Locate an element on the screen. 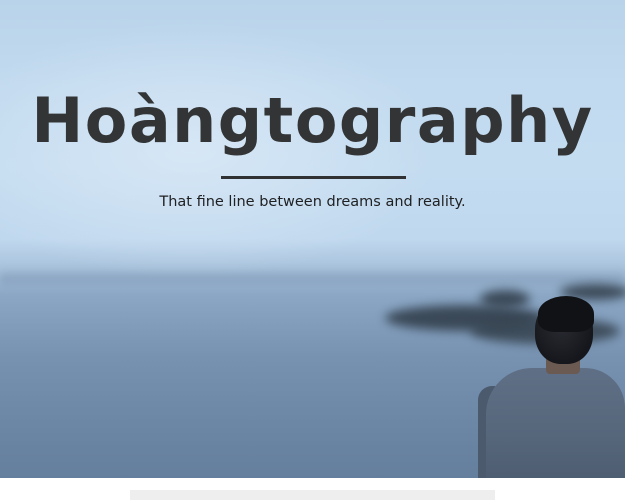 This screenshot has width=625, height=500. hero-horizon is located at coordinates (312, 278).